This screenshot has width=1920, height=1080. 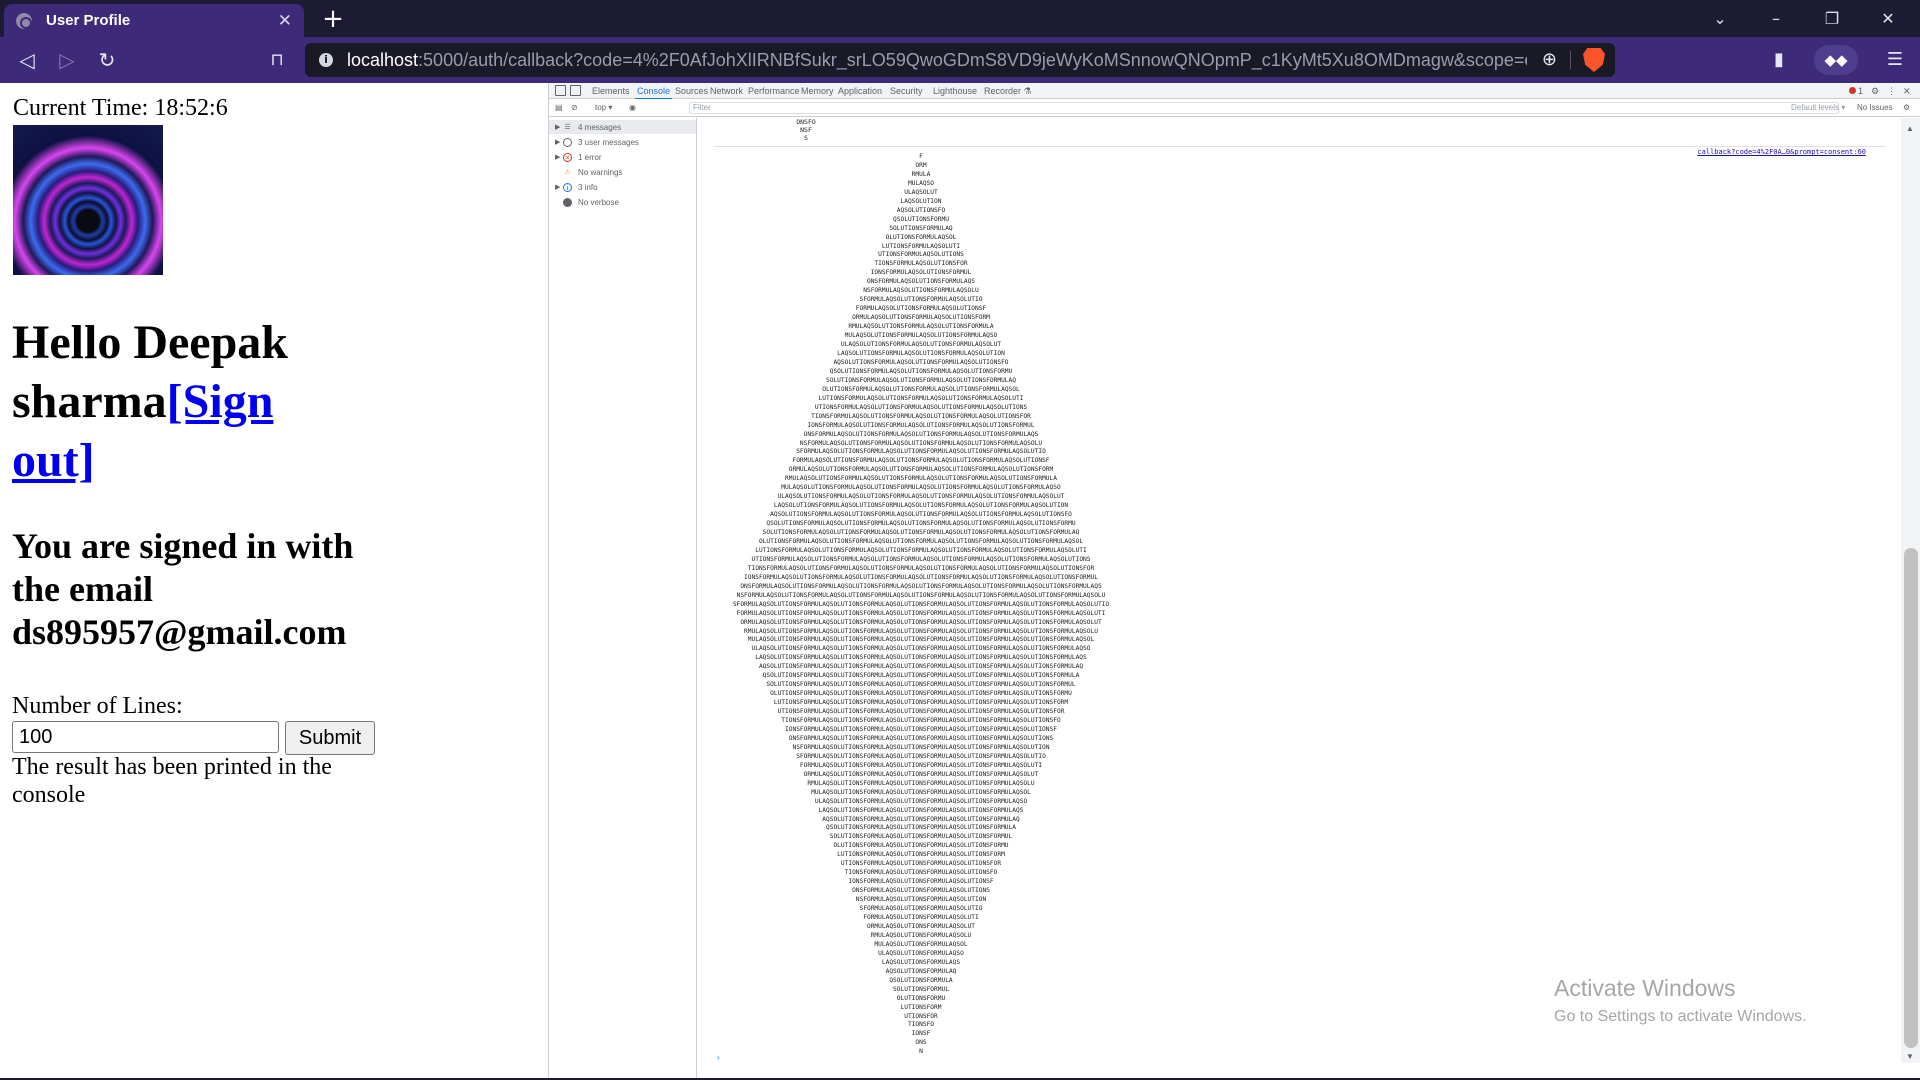 What do you see at coordinates (588, 187) in the screenshot?
I see `sidebar-item-label: 3 info` at bounding box center [588, 187].